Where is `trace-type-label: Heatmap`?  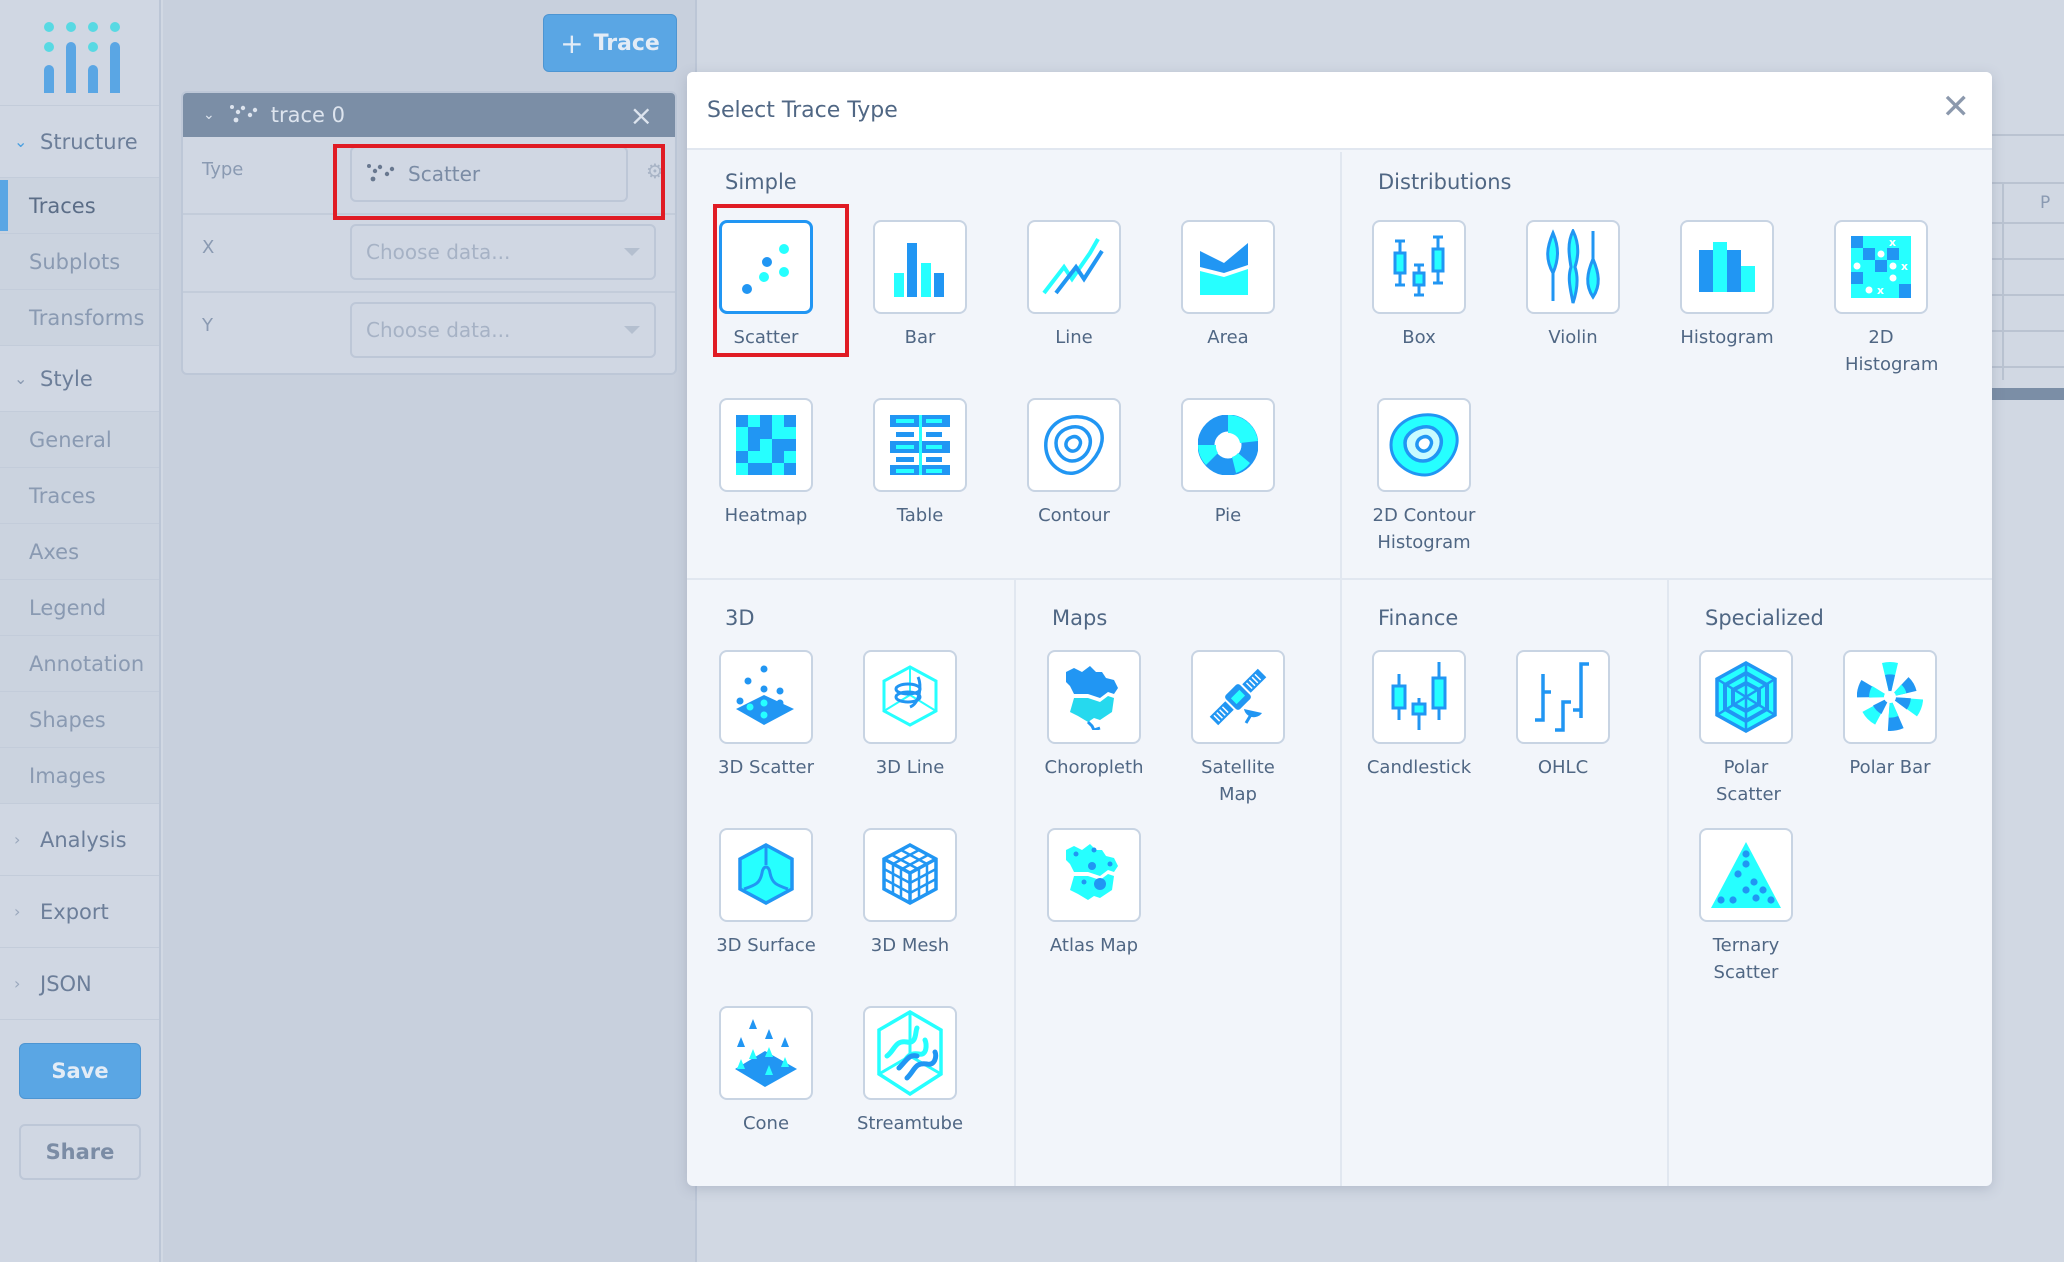
trace-type-label: Heatmap is located at coordinates (766, 515).